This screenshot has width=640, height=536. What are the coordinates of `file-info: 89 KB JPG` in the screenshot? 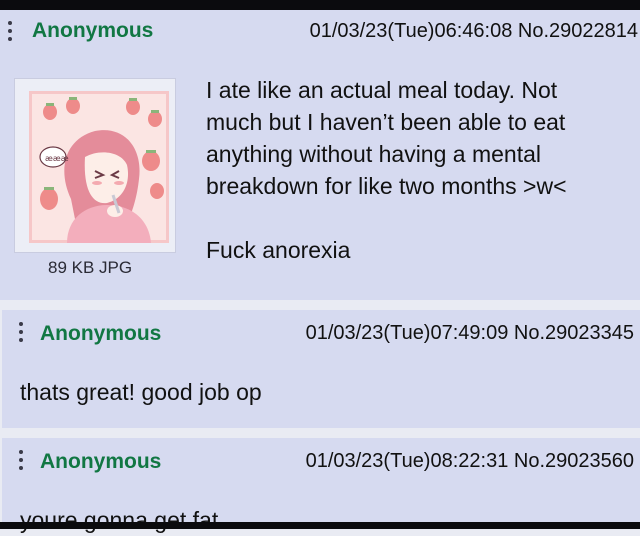 It's located at (90, 267).